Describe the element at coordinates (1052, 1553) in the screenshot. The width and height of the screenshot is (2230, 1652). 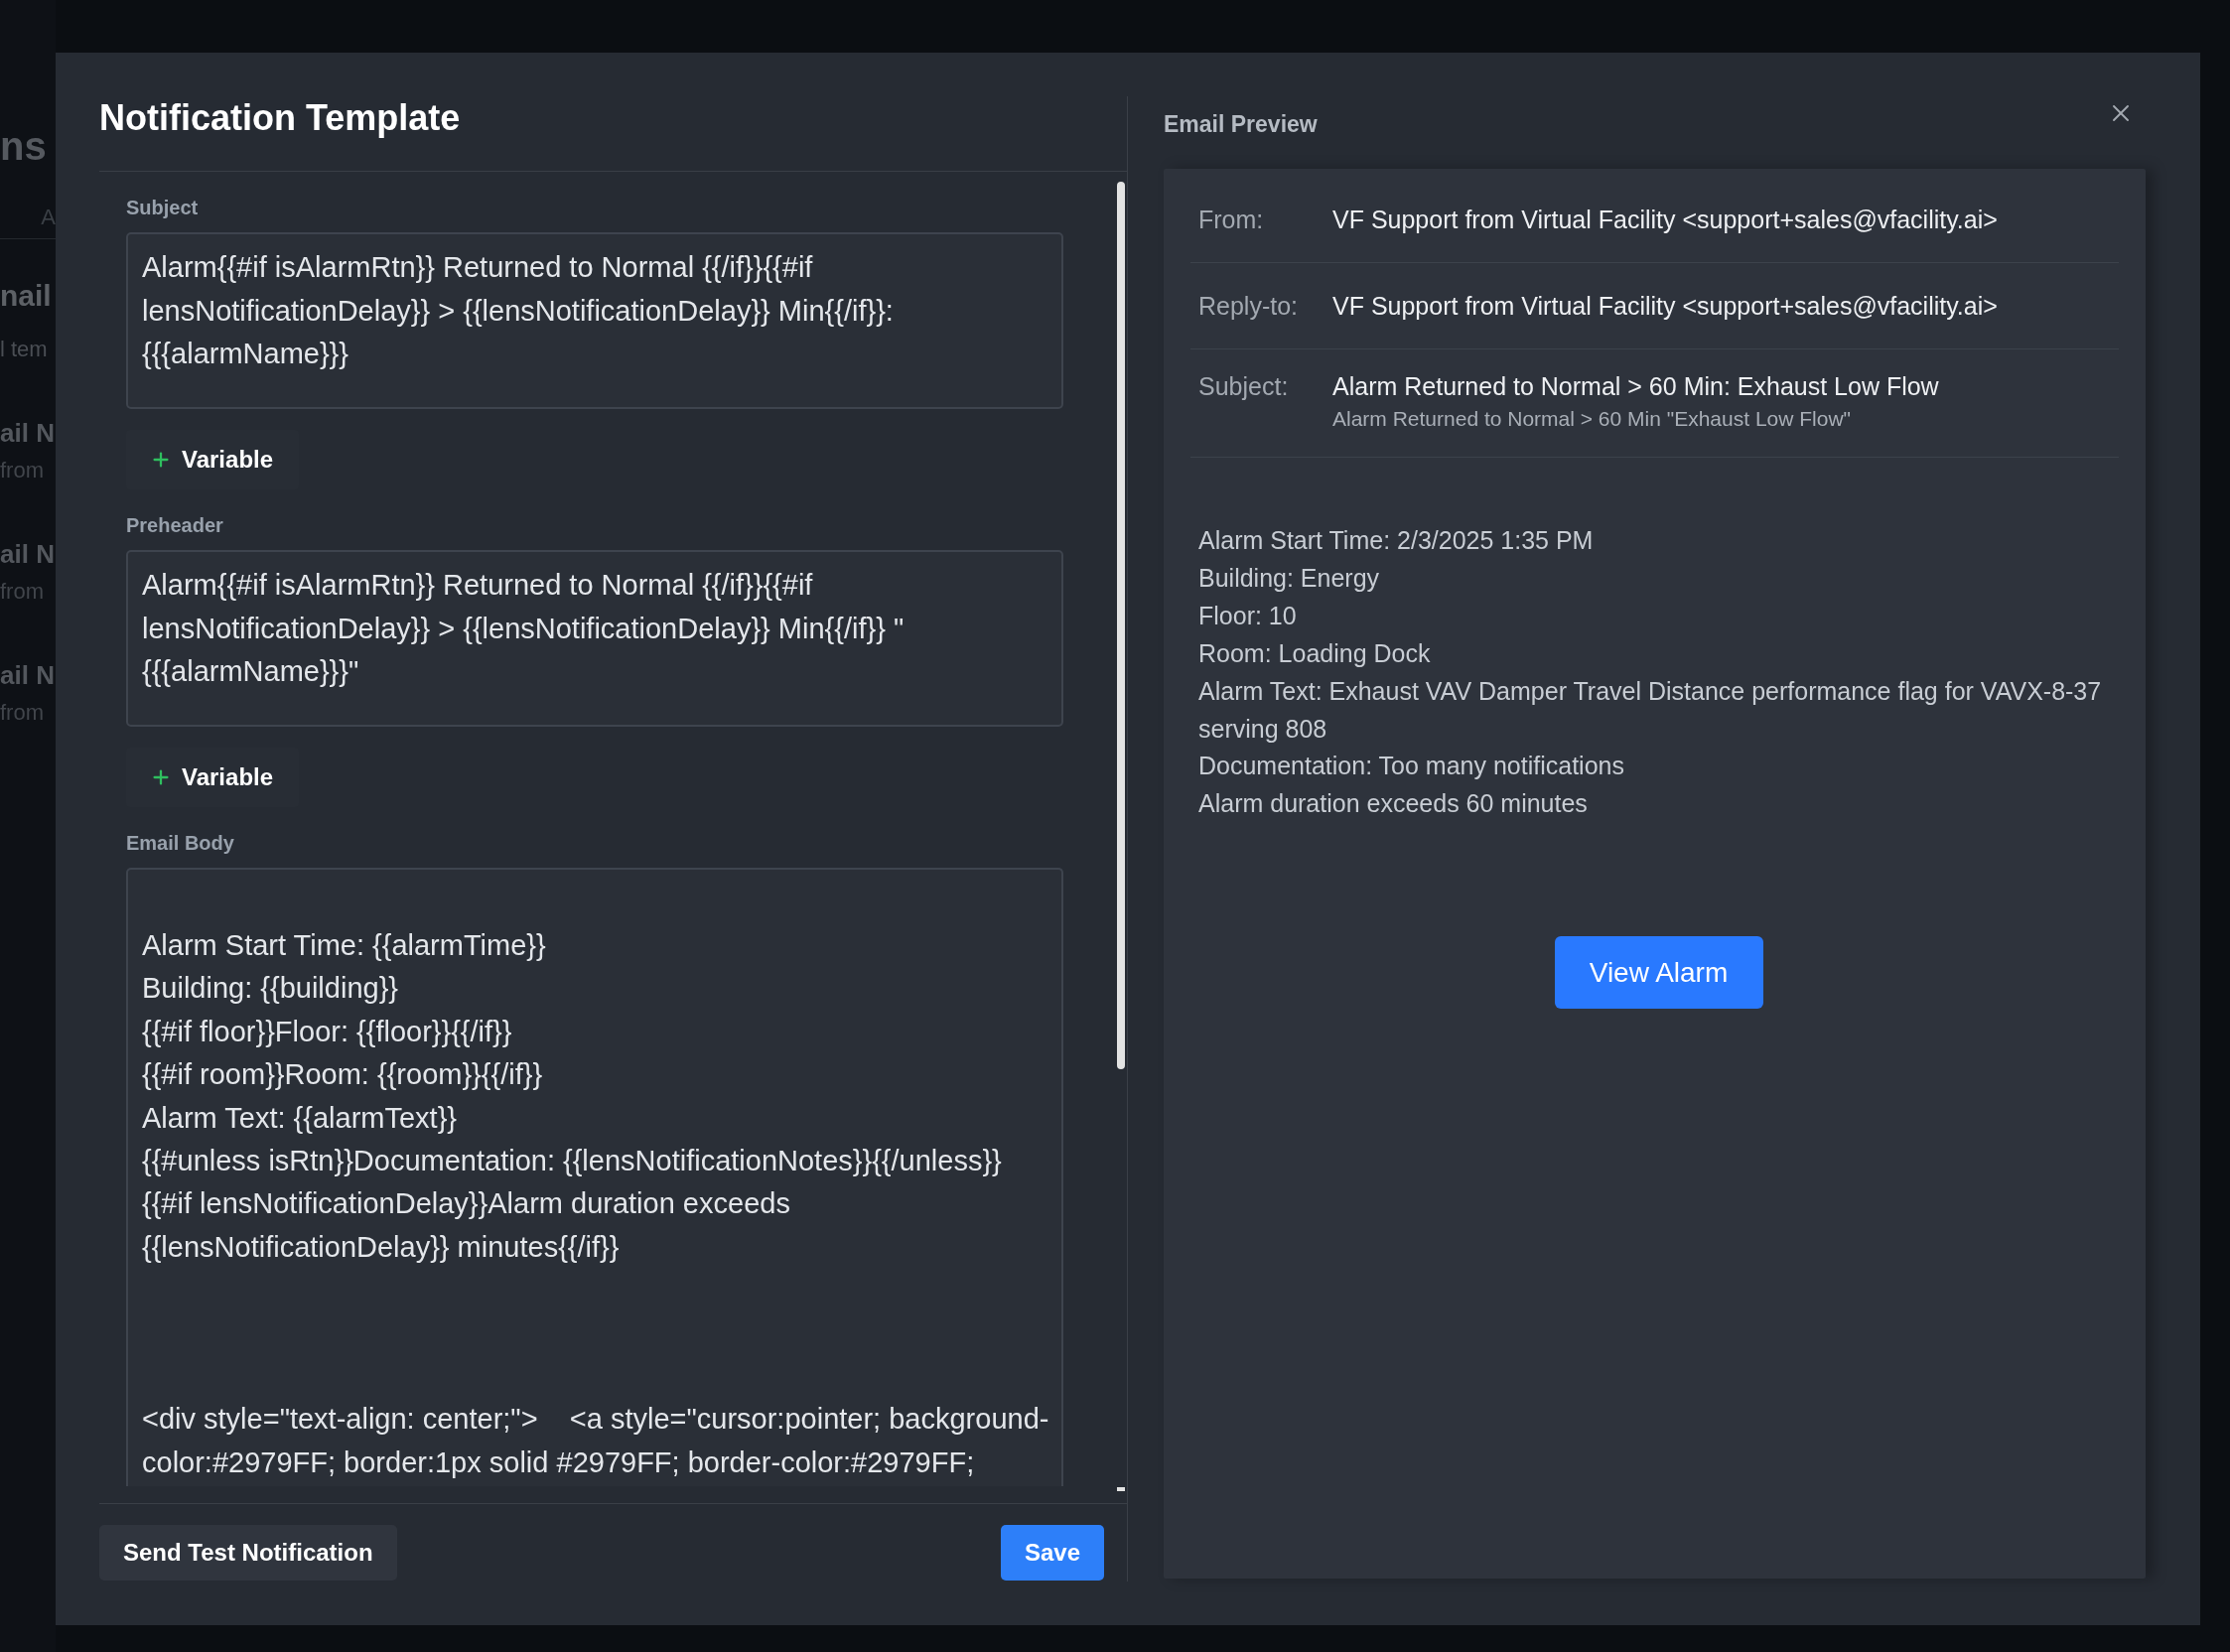
I see `save-button: Save` at that location.